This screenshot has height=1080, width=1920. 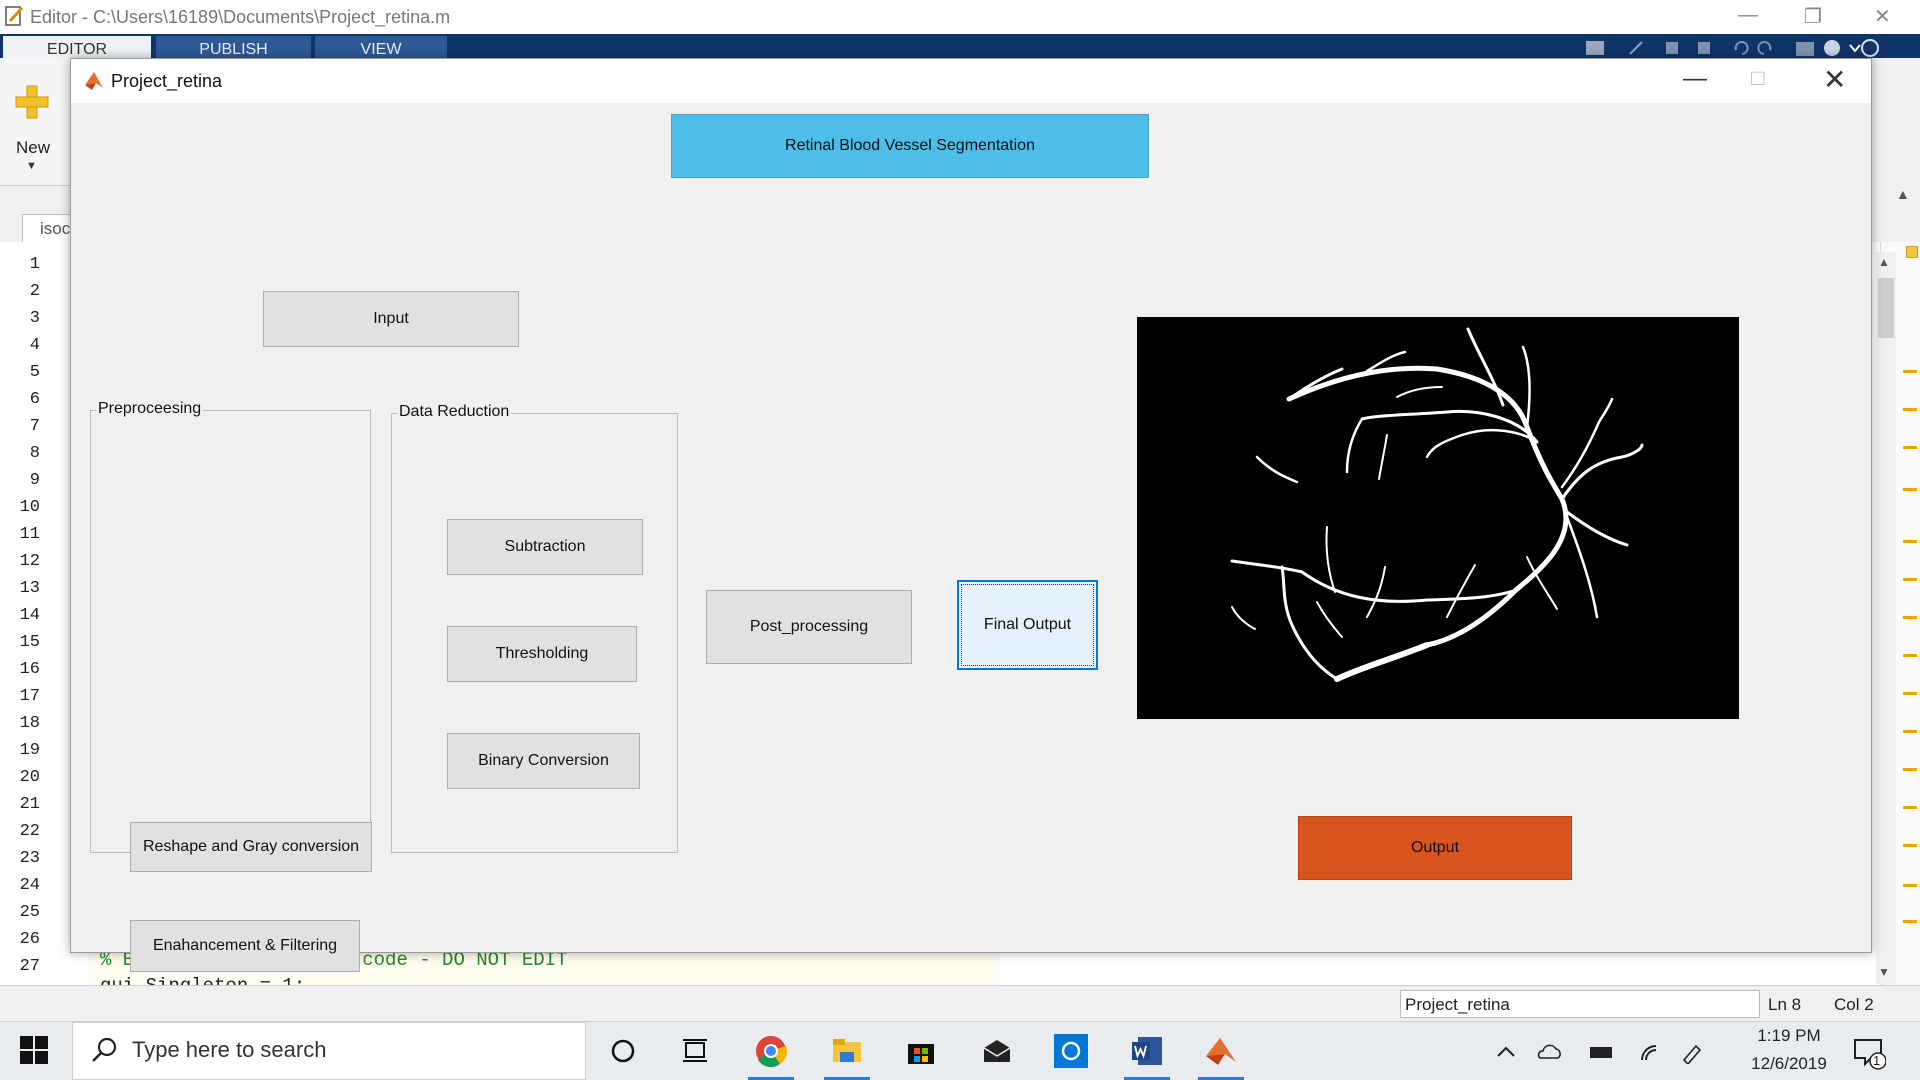 What do you see at coordinates (1435, 848) in the screenshot?
I see `output-button: Output` at bounding box center [1435, 848].